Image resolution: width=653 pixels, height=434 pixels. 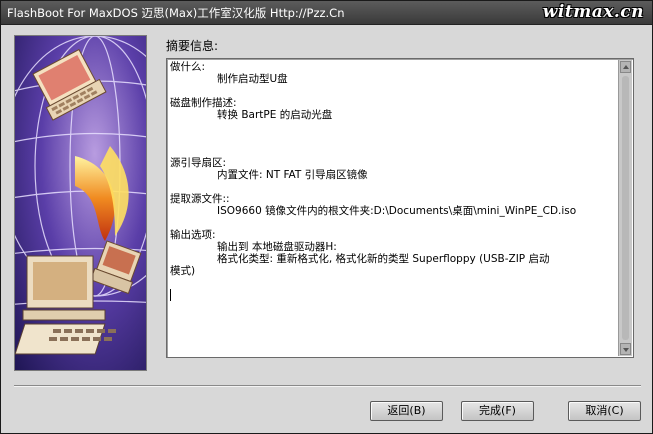 What do you see at coordinates (327, 386) in the screenshot?
I see `footer-divider` at bounding box center [327, 386].